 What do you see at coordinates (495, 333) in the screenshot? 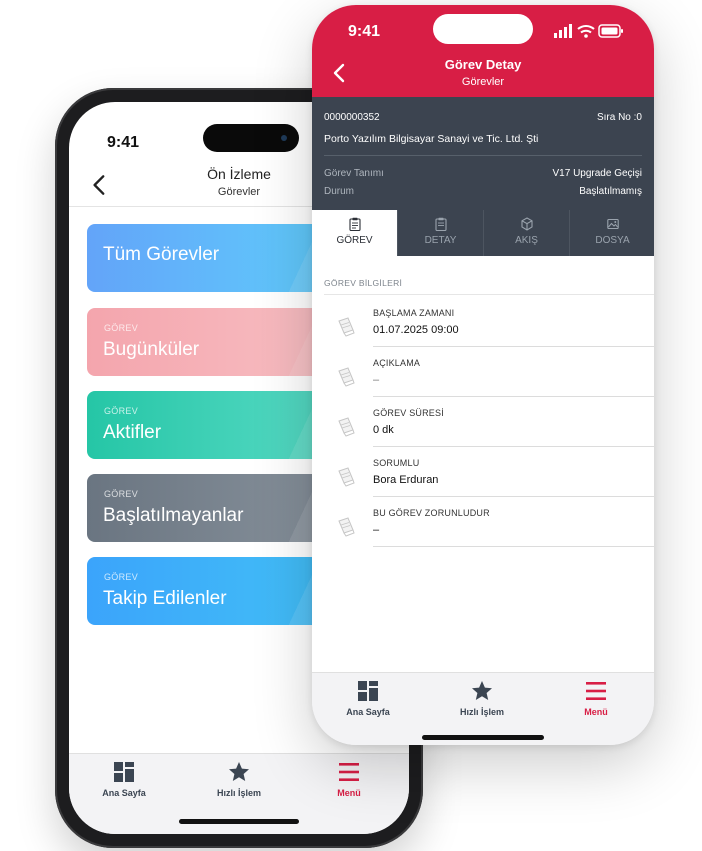
I see `field-start-time: BAŞLAMA ZAMANI 01.07.2025 09:00` at bounding box center [495, 333].